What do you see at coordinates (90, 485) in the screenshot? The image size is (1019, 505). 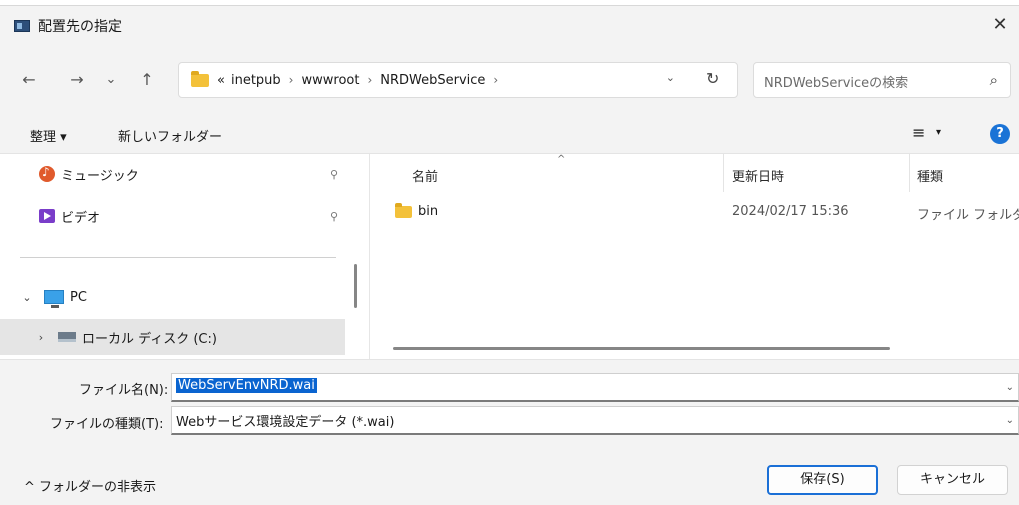 I see `hide-folders-toggle: ^ フォルダーの非表示` at bounding box center [90, 485].